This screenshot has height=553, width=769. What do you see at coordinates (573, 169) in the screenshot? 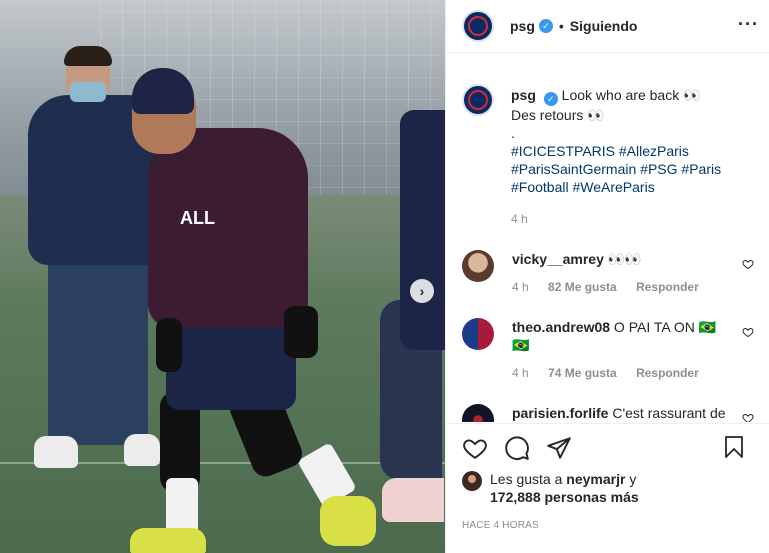
I see `hashtag-link: #ParisSaintGermain` at bounding box center [573, 169].